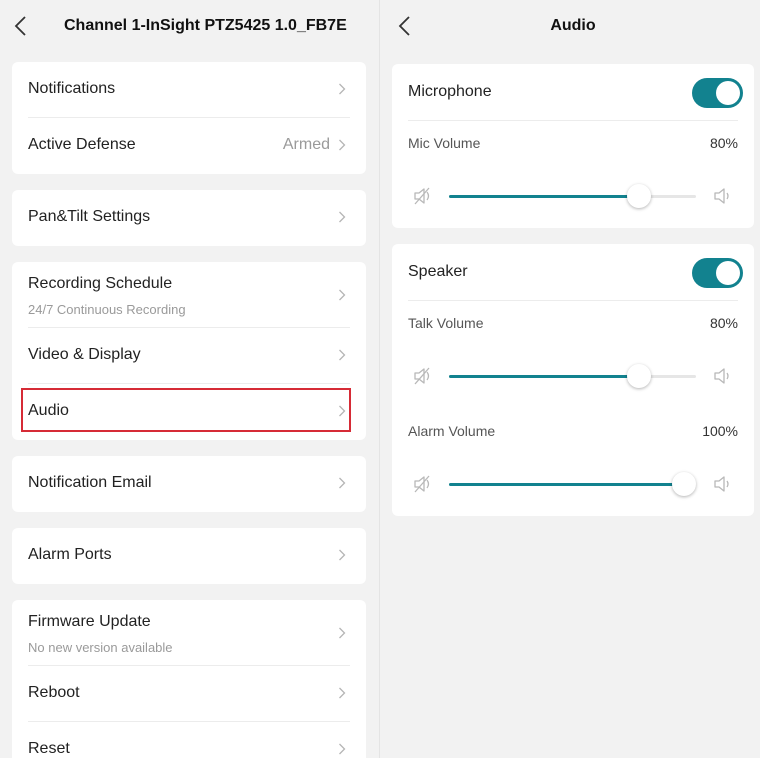 Image resolution: width=760 pixels, height=758 pixels. What do you see at coordinates (90, 482) in the screenshot?
I see `settings-item-label: Notification Email` at bounding box center [90, 482].